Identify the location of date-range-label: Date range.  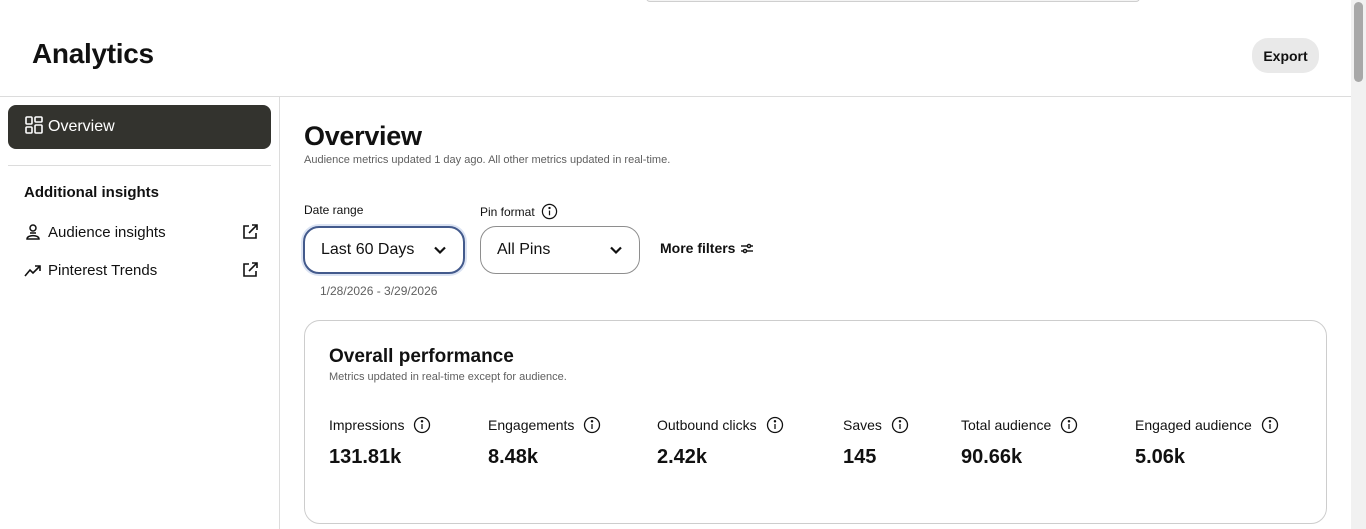
(333, 210).